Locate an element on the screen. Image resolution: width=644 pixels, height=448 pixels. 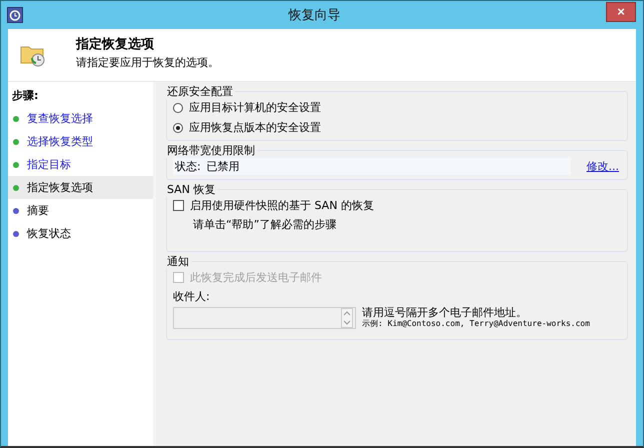
checkbox is located at coordinates (178, 205).